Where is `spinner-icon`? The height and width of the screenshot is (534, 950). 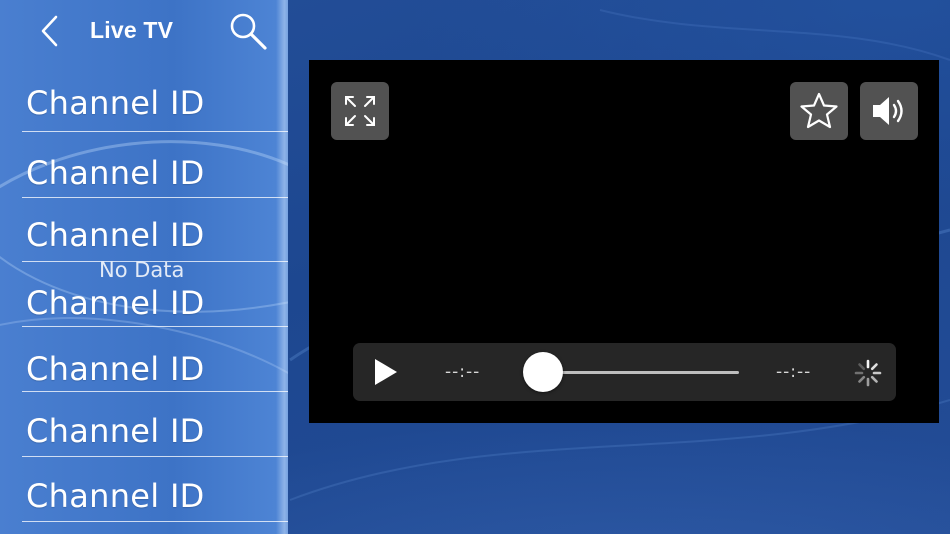 spinner-icon is located at coordinates (868, 373).